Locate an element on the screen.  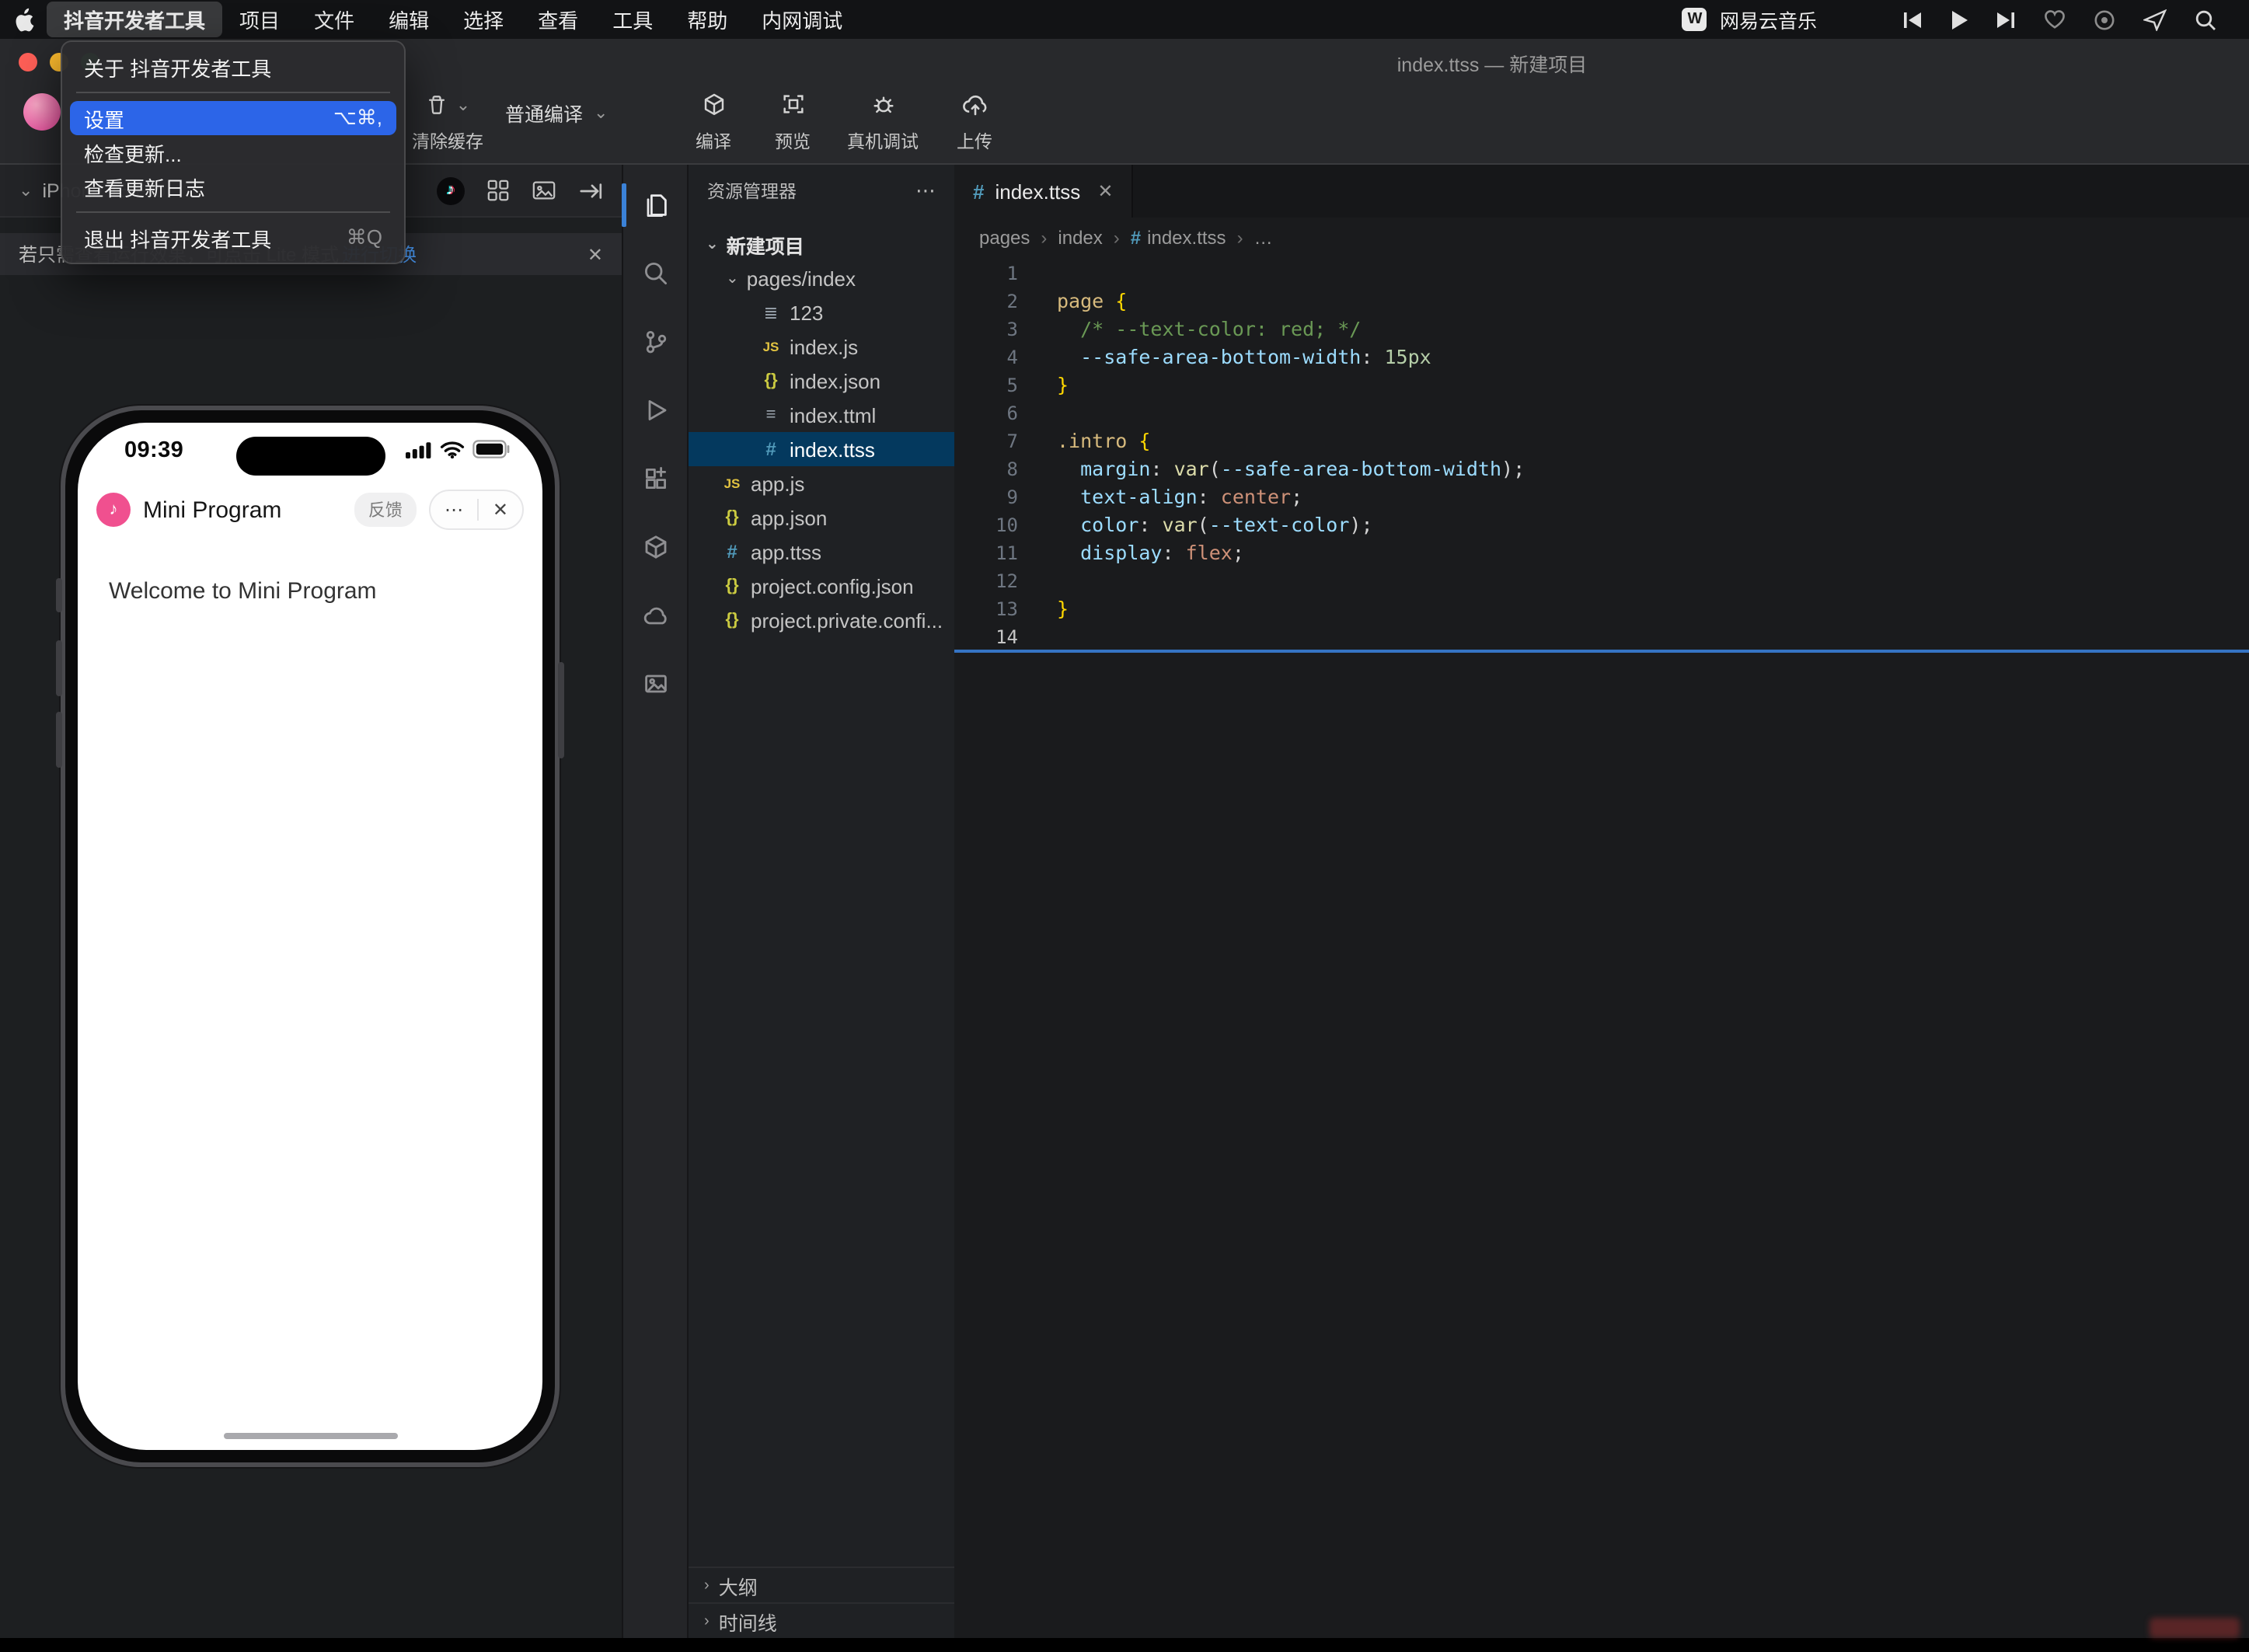
explorer-header: 资源管理器 ⋯ is located at coordinates (821, 191).